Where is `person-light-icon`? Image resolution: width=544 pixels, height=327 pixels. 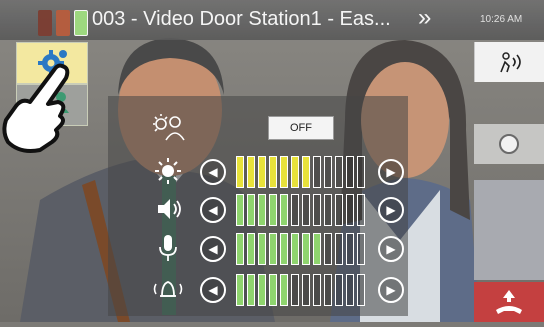 person-light-icon is located at coordinates (169, 127).